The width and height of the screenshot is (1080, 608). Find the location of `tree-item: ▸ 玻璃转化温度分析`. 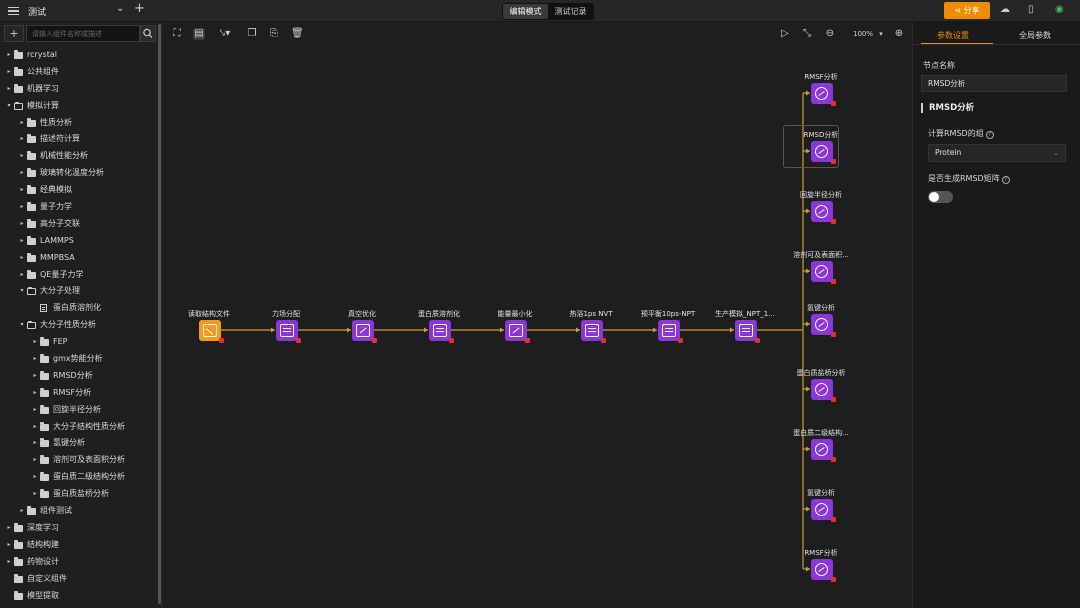

tree-item: ▸ 玻璃转化温度分析 is located at coordinates (79, 173).